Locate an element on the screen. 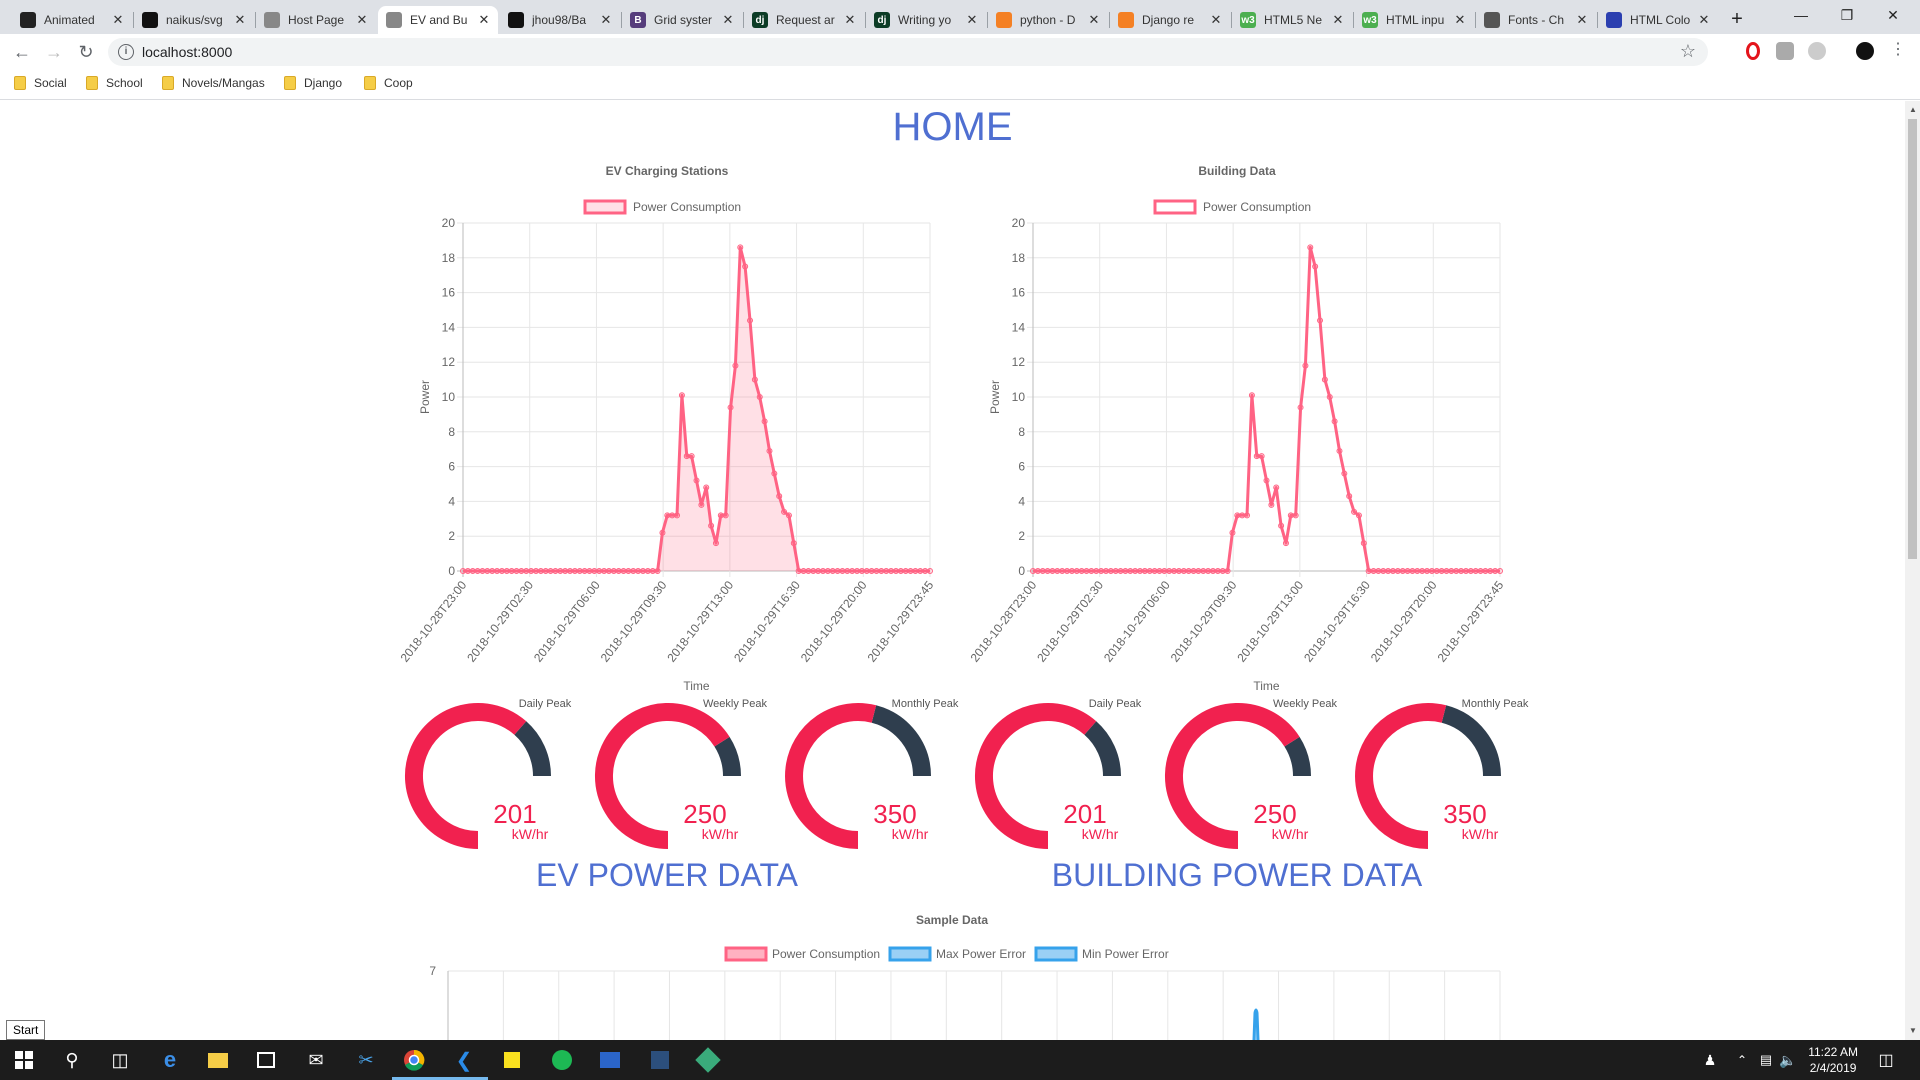 The image size is (1920, 1080). sticky-notes-icon is located at coordinates (512, 1060).